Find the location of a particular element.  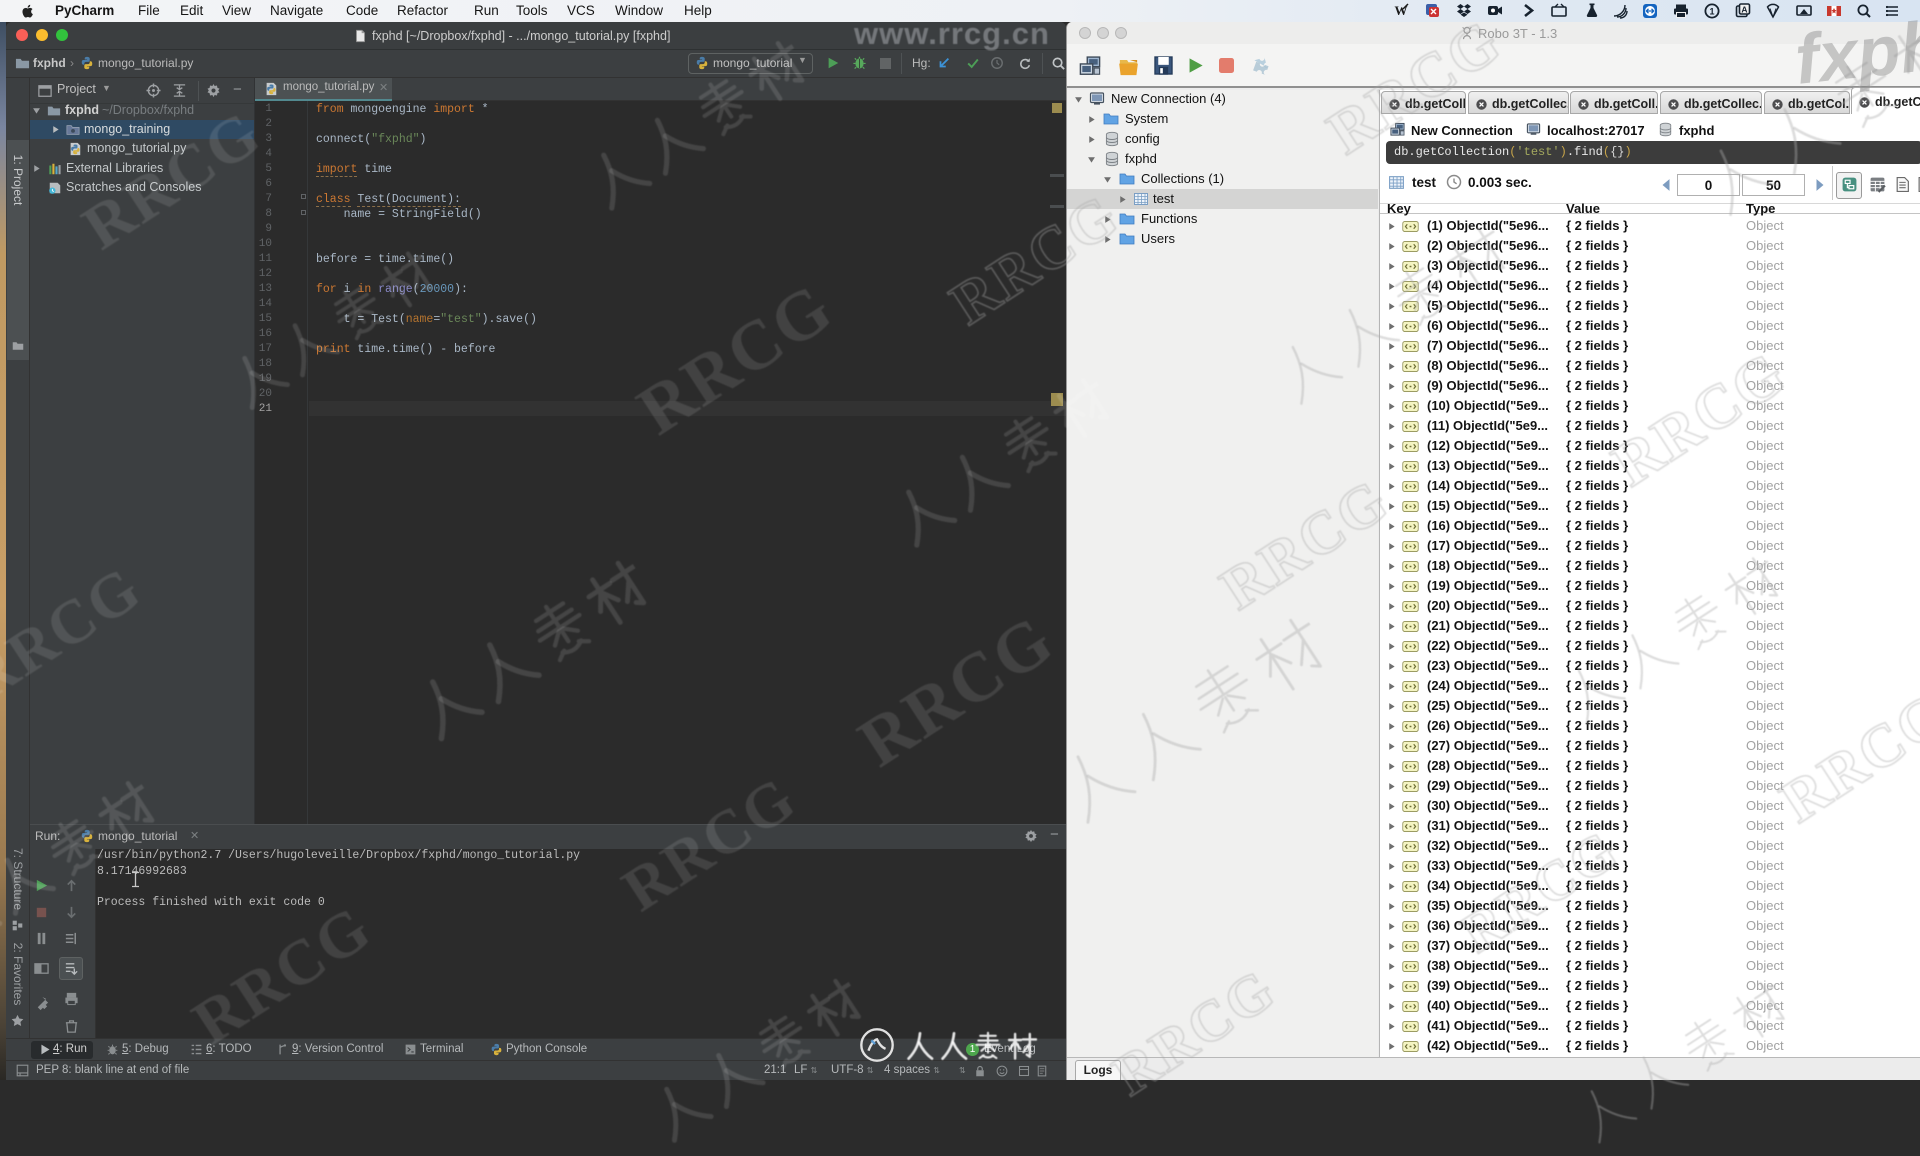

svg-text: 1 is located at coordinates (1711, 11).